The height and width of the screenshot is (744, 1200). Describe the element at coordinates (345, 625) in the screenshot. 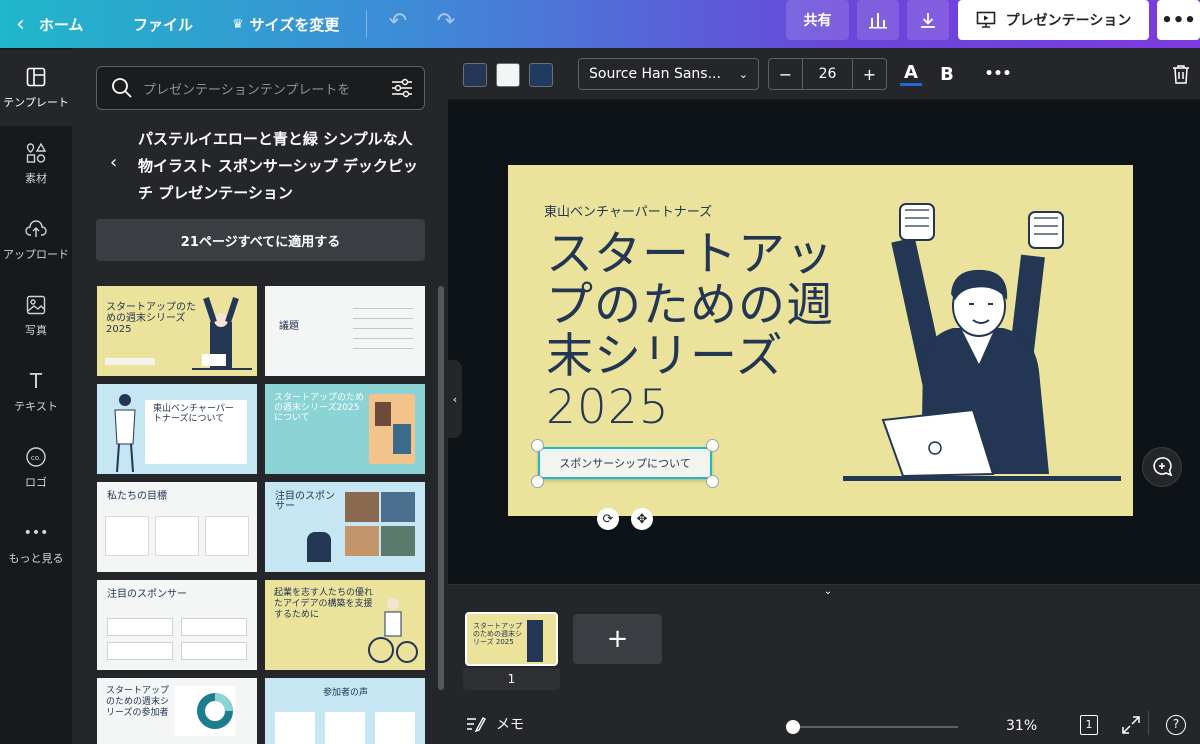

I see `template-thumbnail: 起業を志す人たちの優れたアイデアの構築を支援するために` at that location.